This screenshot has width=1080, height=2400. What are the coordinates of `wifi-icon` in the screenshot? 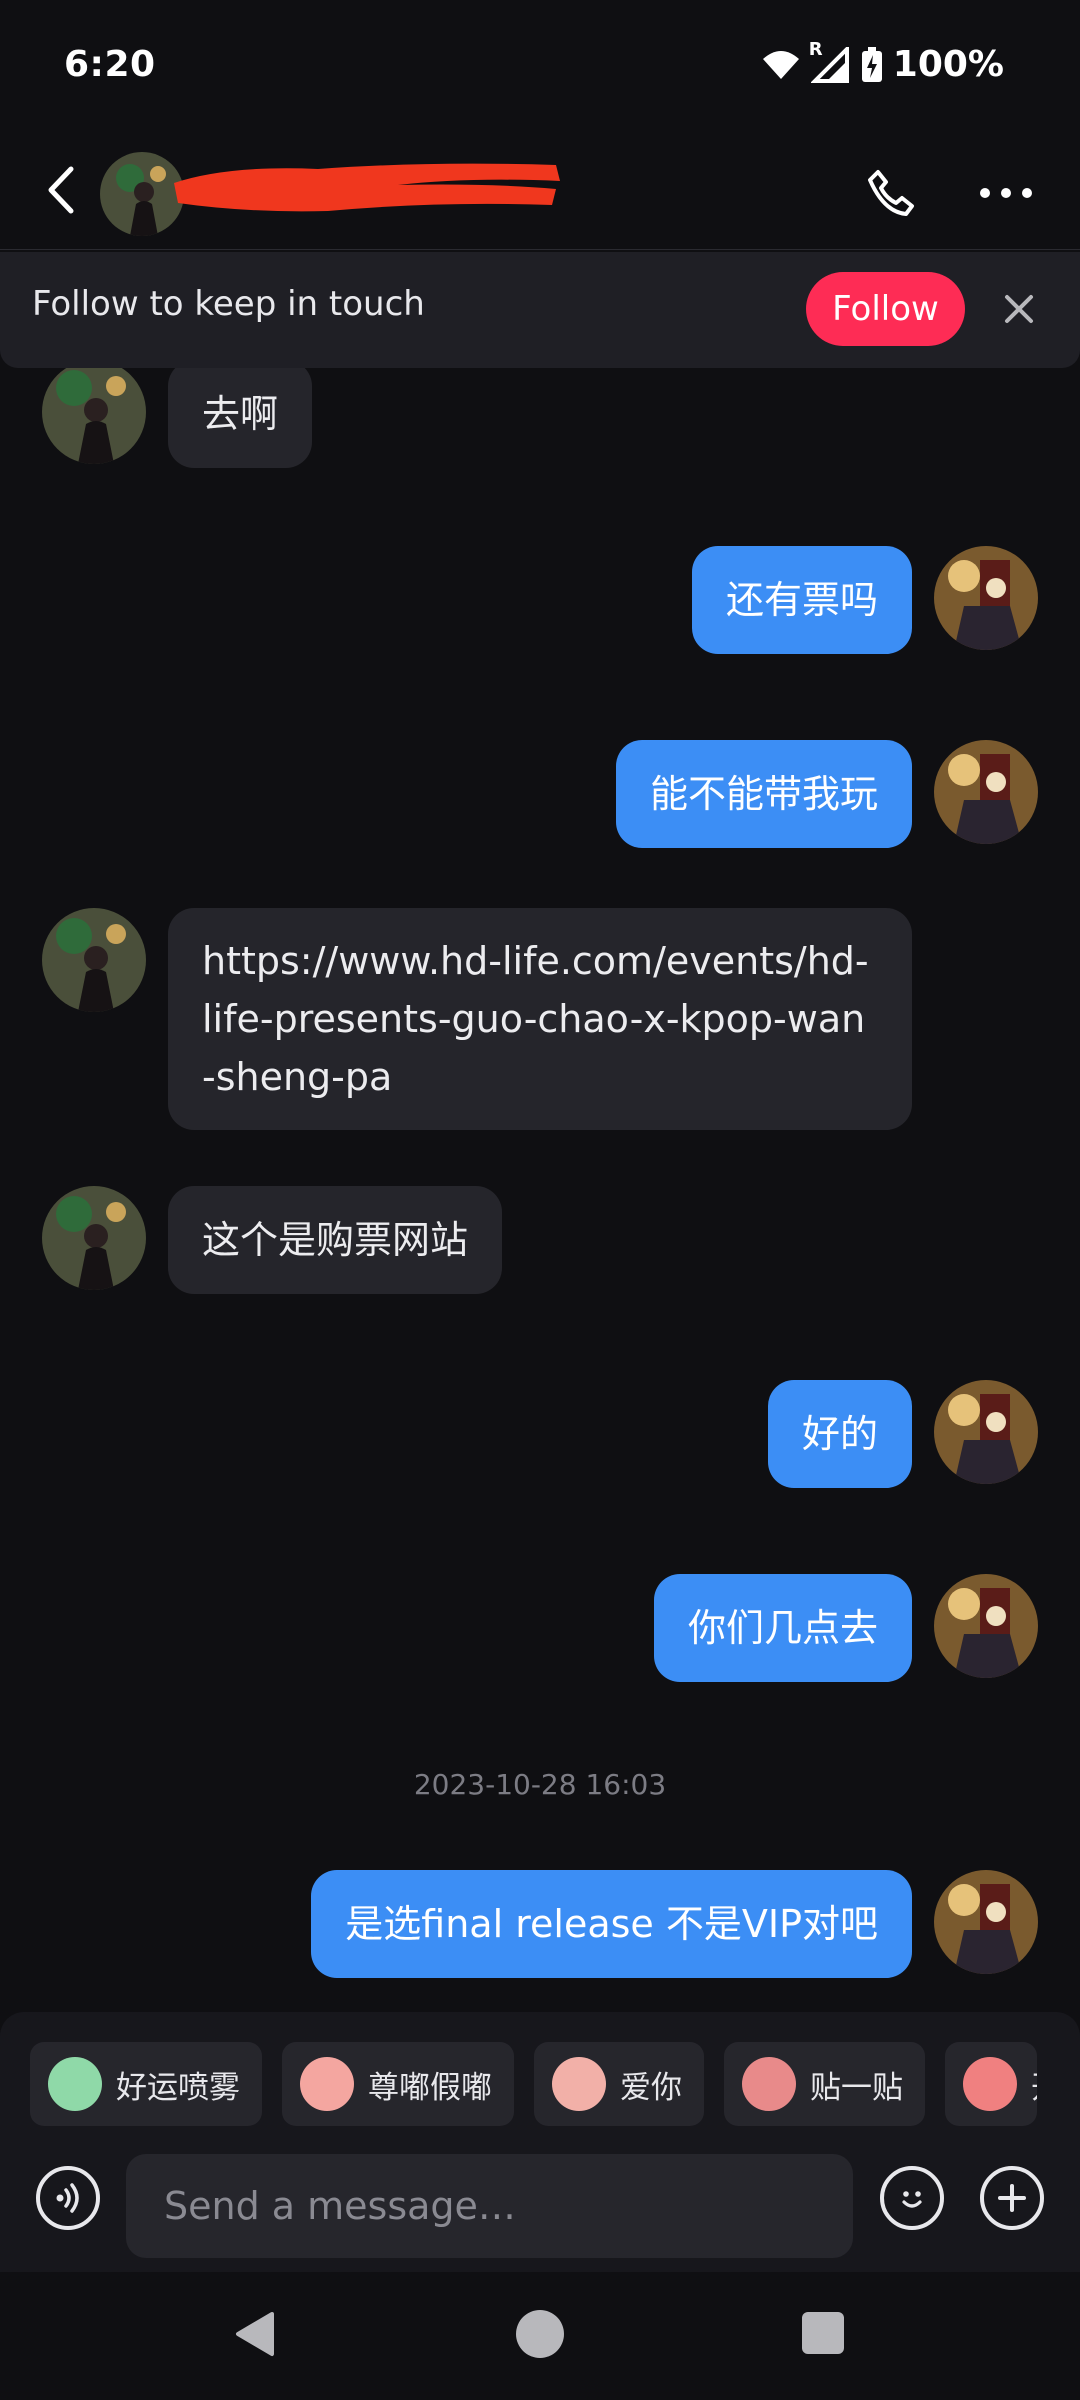 It's located at (780, 64).